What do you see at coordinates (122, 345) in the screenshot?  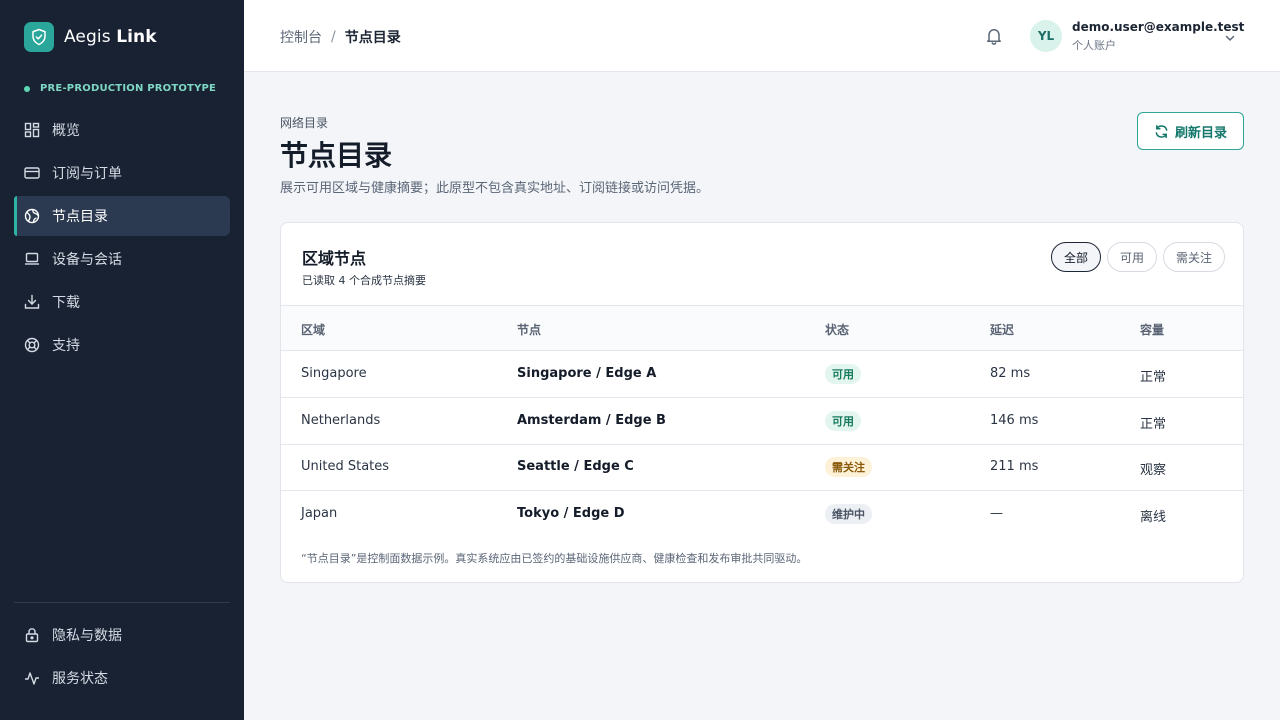 I see `sidebar-item-support: 支持` at bounding box center [122, 345].